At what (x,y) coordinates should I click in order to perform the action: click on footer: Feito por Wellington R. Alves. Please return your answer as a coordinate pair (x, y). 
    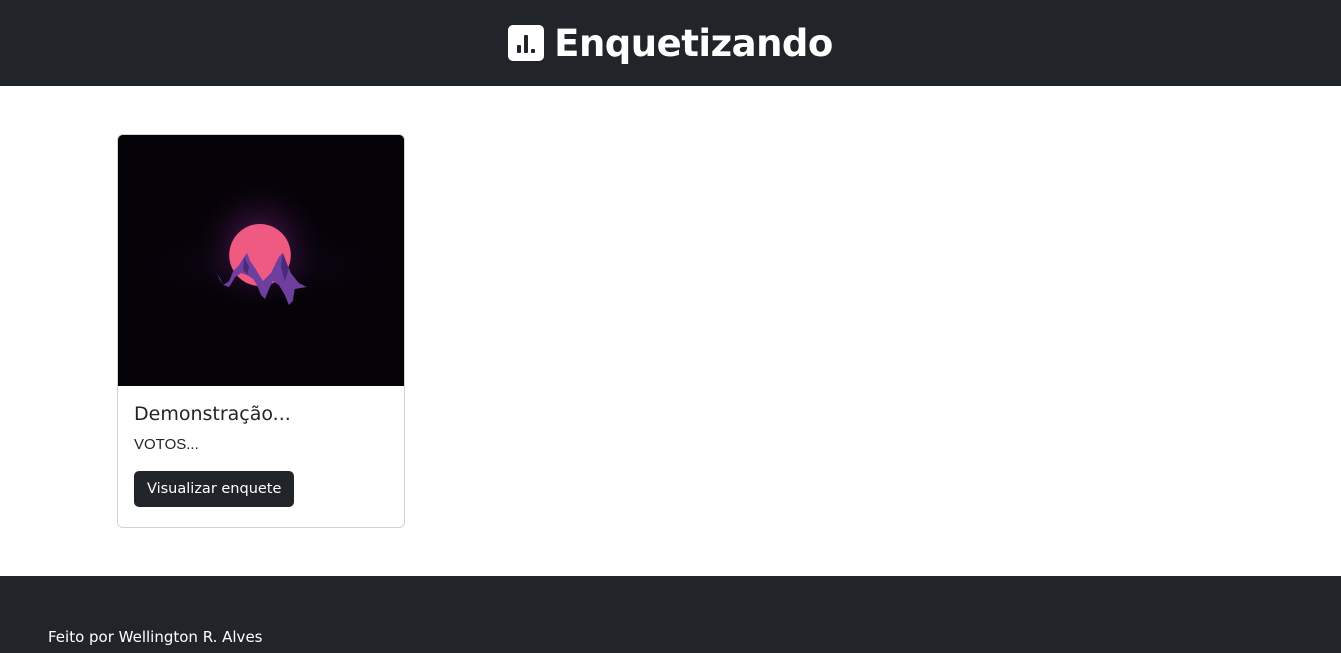
    Looking at the image, I should click on (670, 614).